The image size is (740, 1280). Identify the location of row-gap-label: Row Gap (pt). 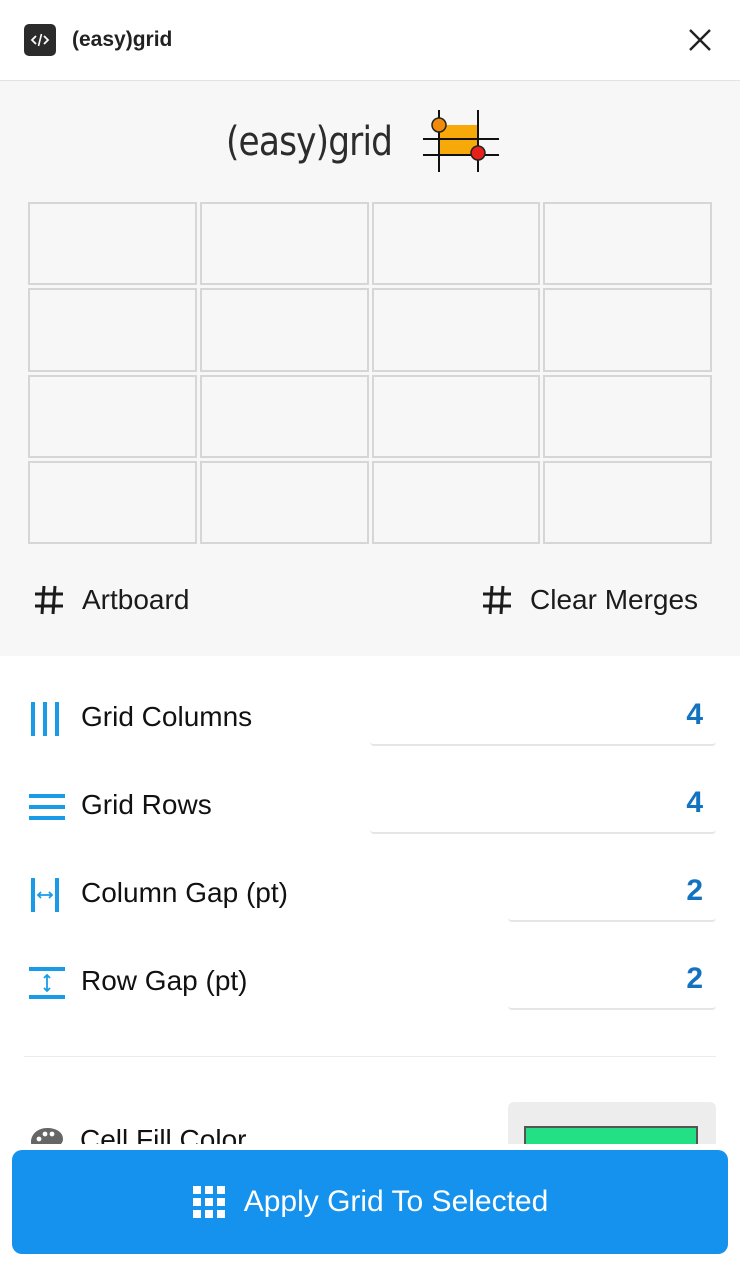
(164, 980).